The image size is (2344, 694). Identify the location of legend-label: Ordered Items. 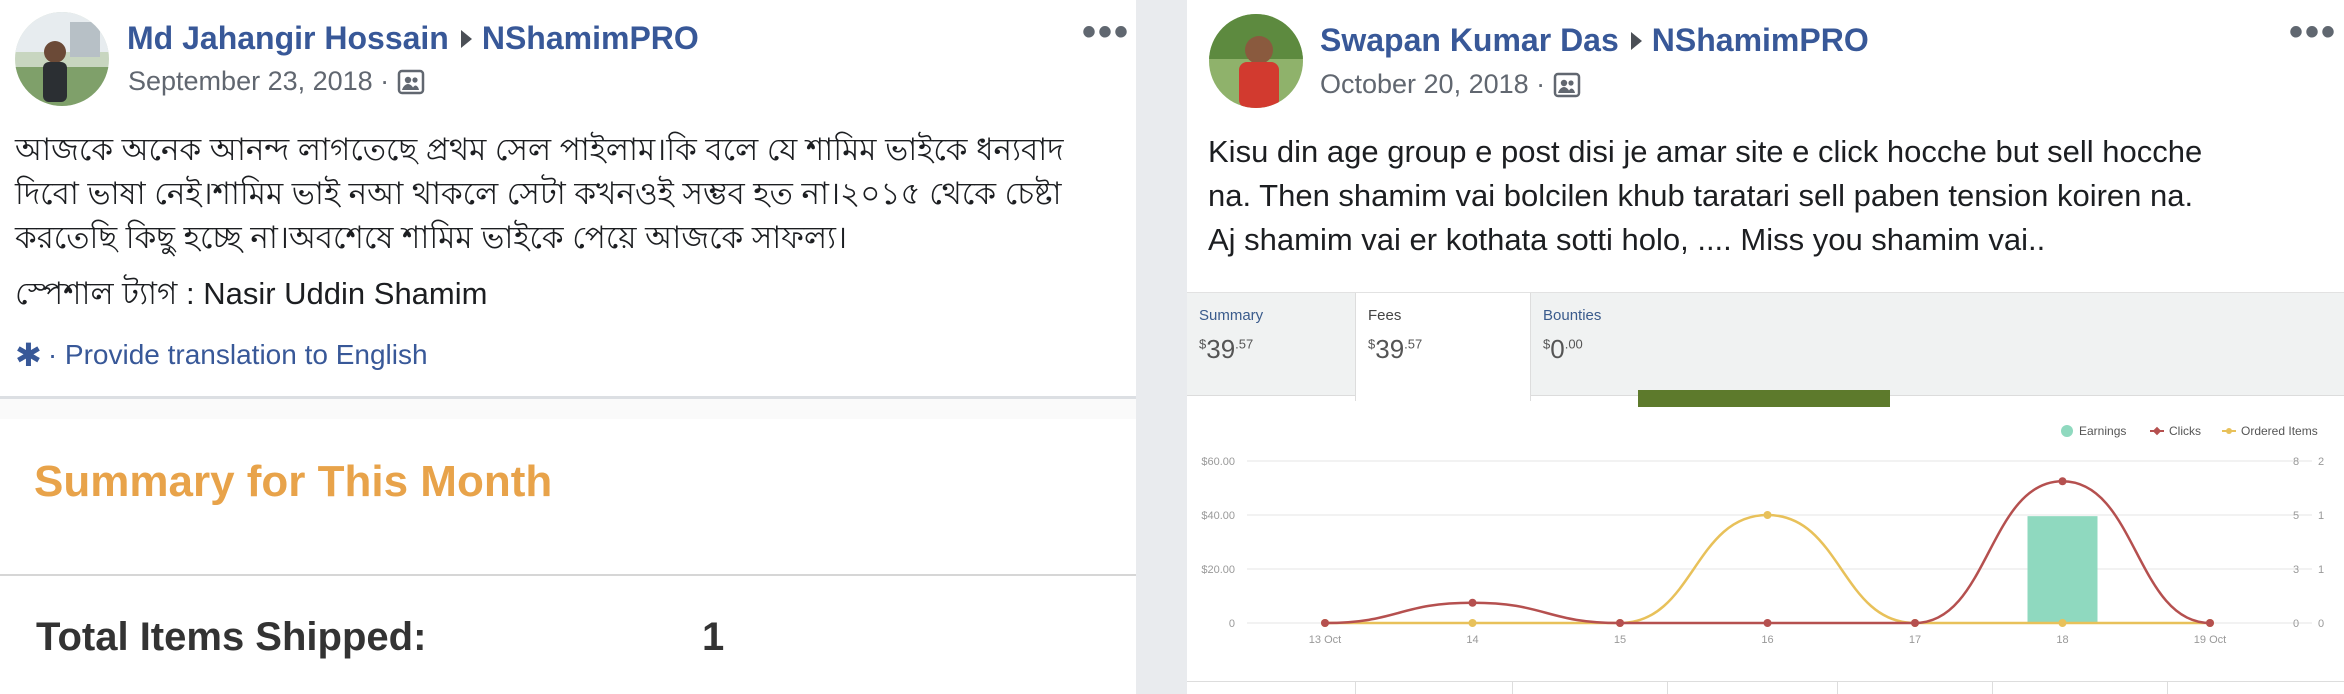
(2279, 431).